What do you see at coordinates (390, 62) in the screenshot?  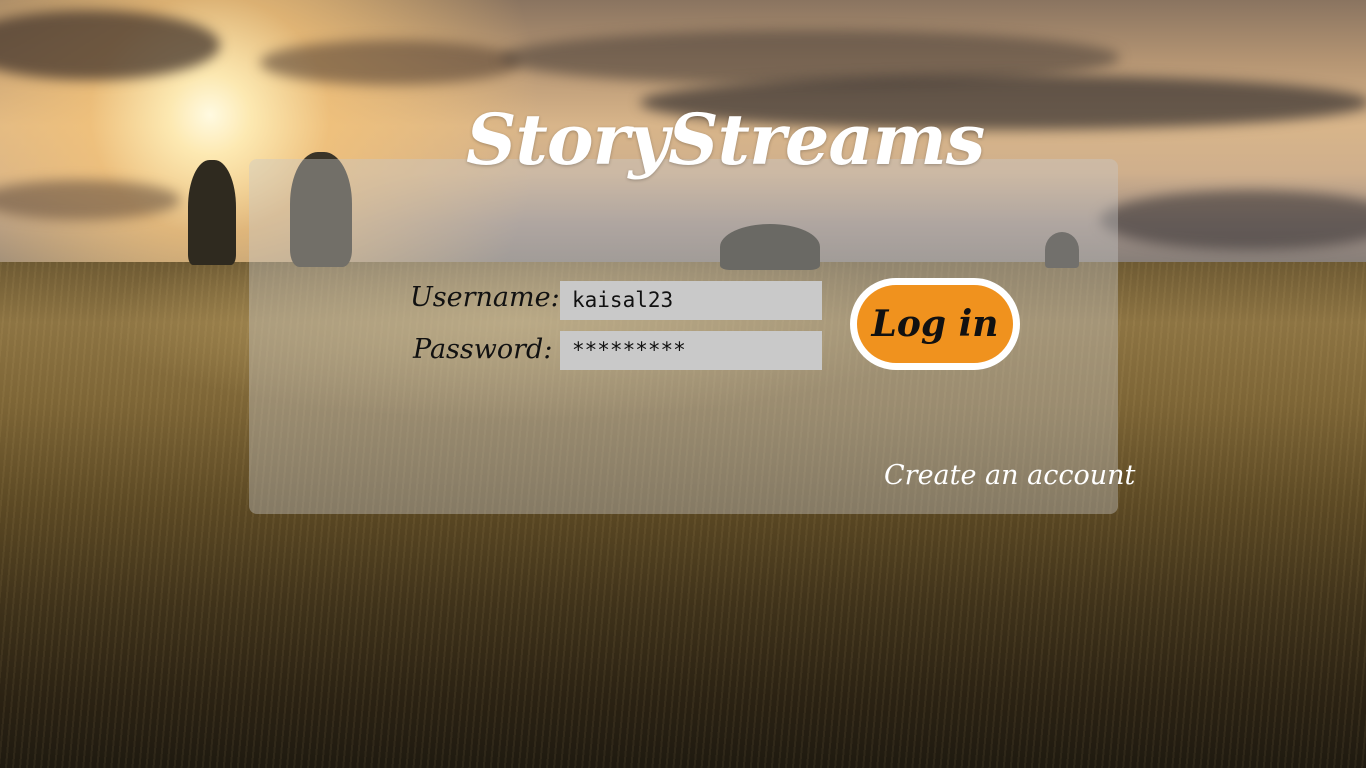 I see `cloud` at bounding box center [390, 62].